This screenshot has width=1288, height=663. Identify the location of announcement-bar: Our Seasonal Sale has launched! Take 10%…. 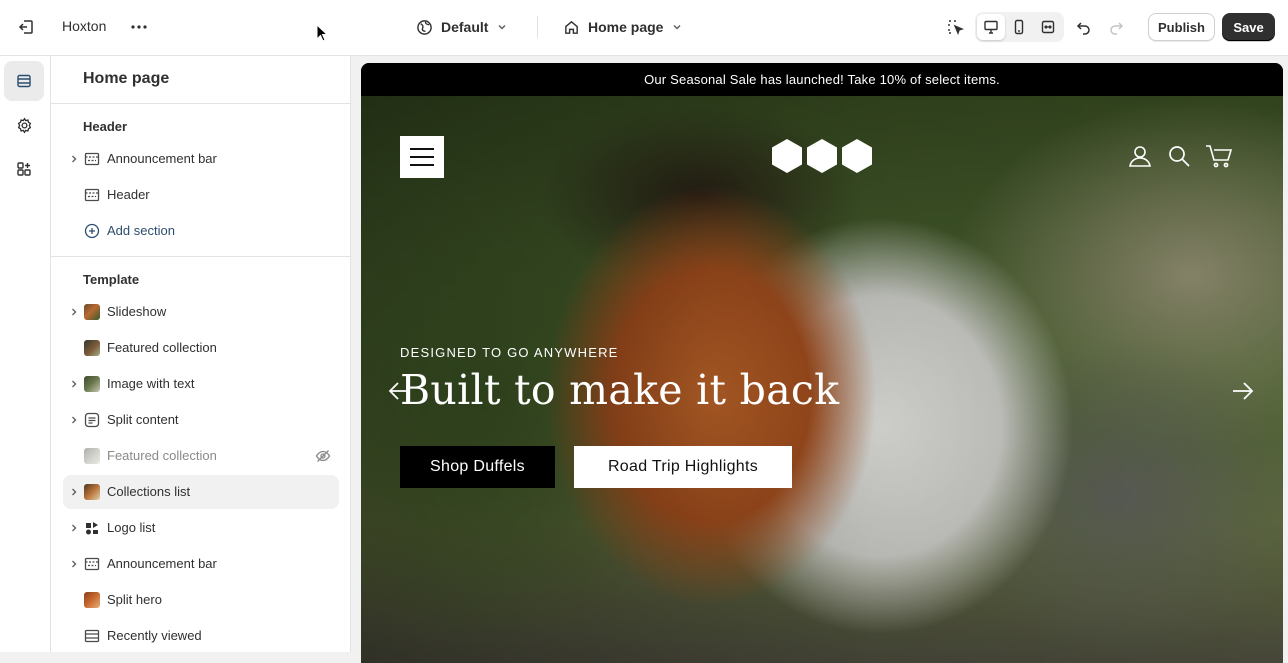
(822, 79).